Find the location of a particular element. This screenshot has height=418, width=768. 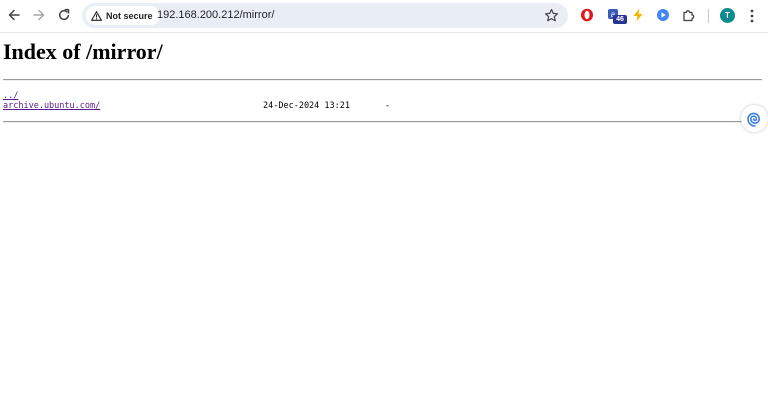

translate-extension-icon: a 46 is located at coordinates (616, 15).